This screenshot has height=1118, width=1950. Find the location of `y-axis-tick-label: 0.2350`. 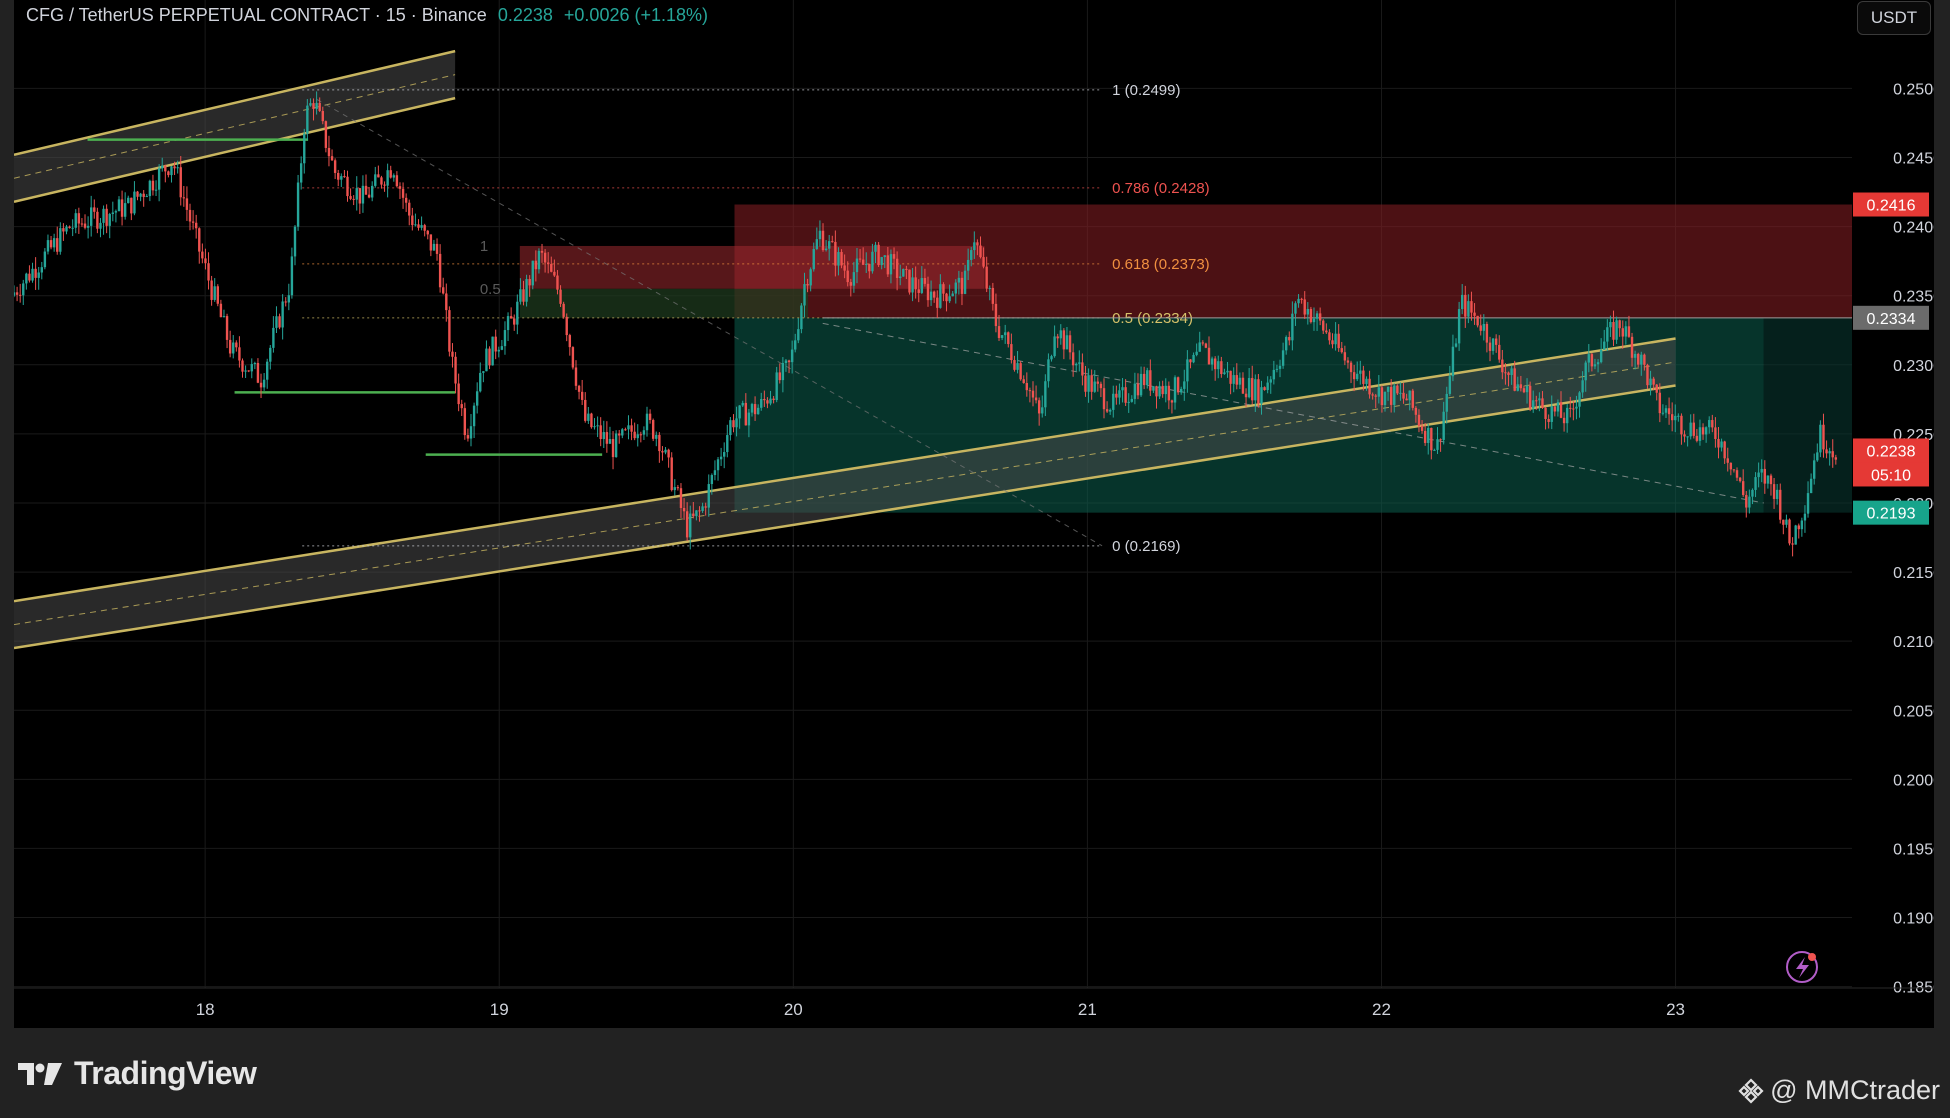

y-axis-tick-label: 0.2350 is located at coordinates (1913, 297).